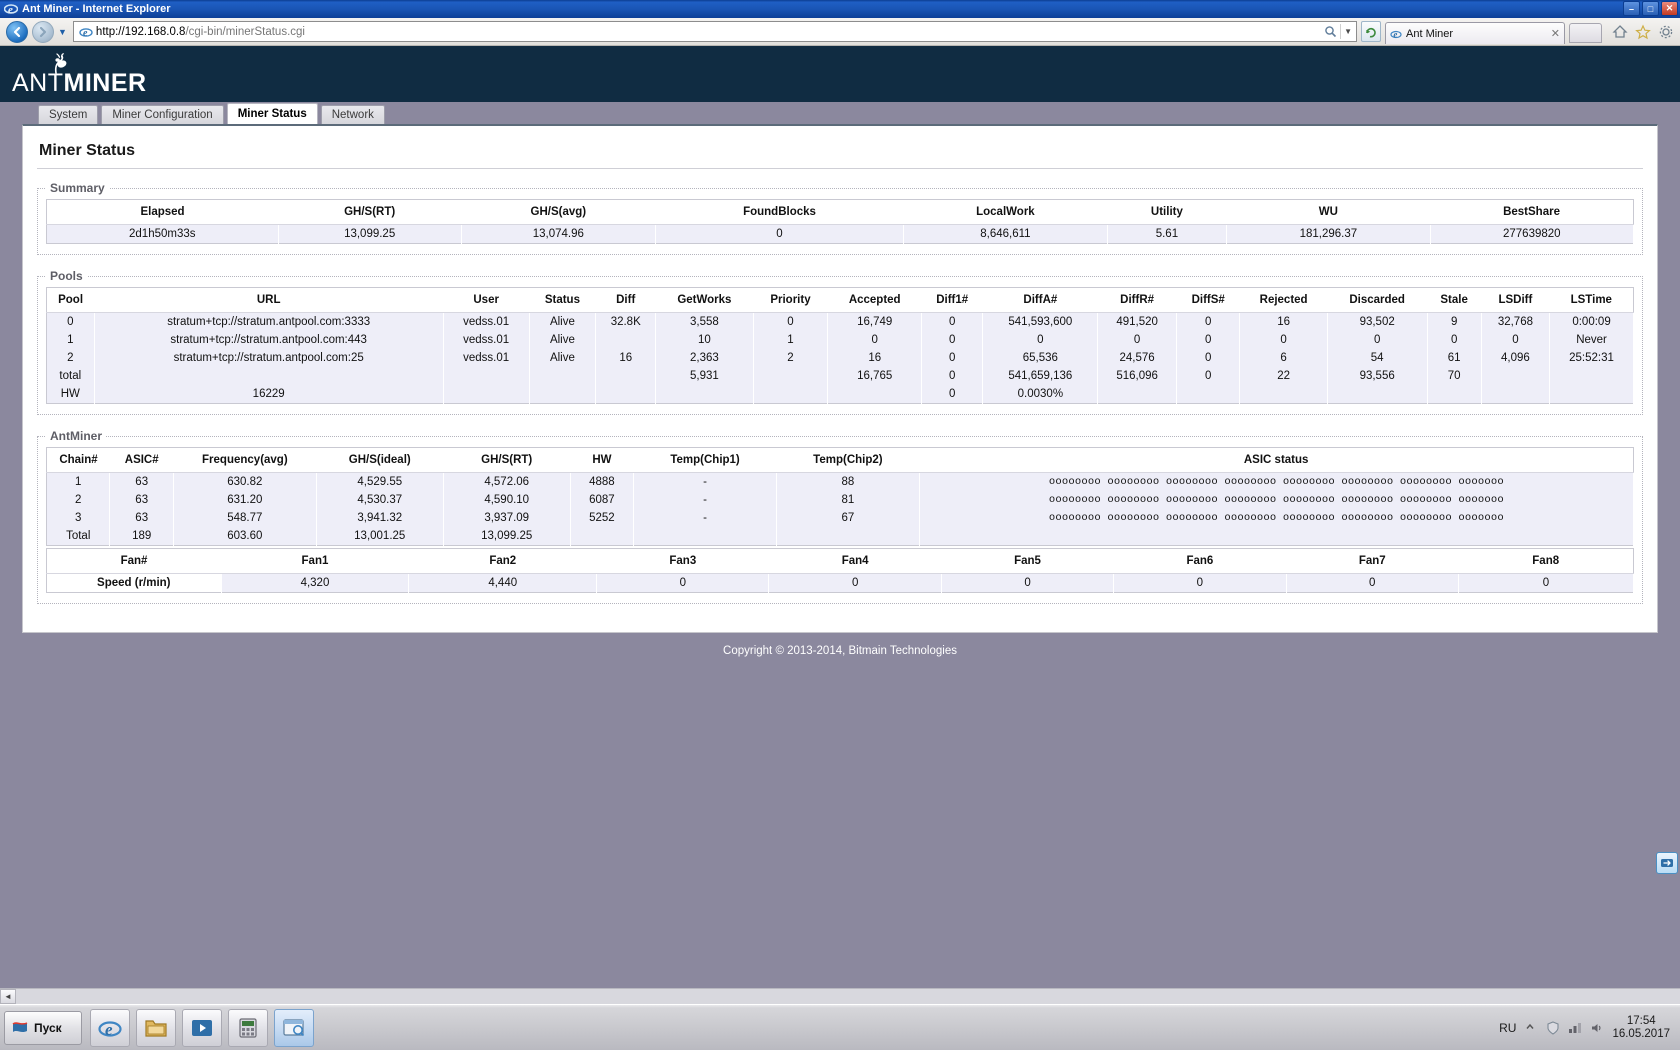 The image size is (1680, 1050). What do you see at coordinates (952, 300) in the screenshot?
I see `pools-header-cell: Diff1#` at bounding box center [952, 300].